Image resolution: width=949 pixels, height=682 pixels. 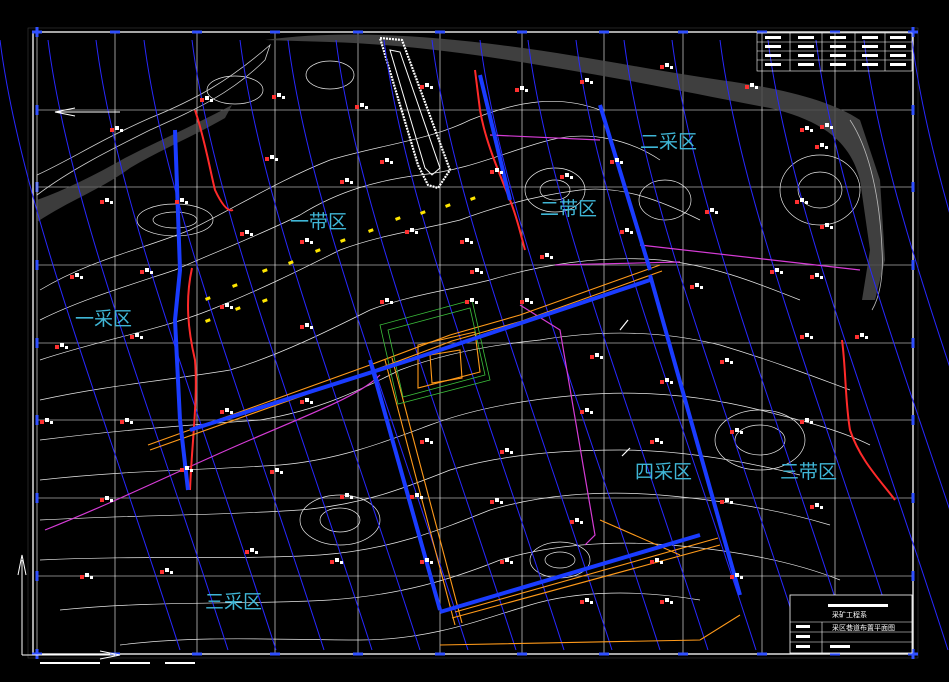 What do you see at coordinates (117, 663) in the screenshot?
I see `bottom-strip` at bounding box center [117, 663].